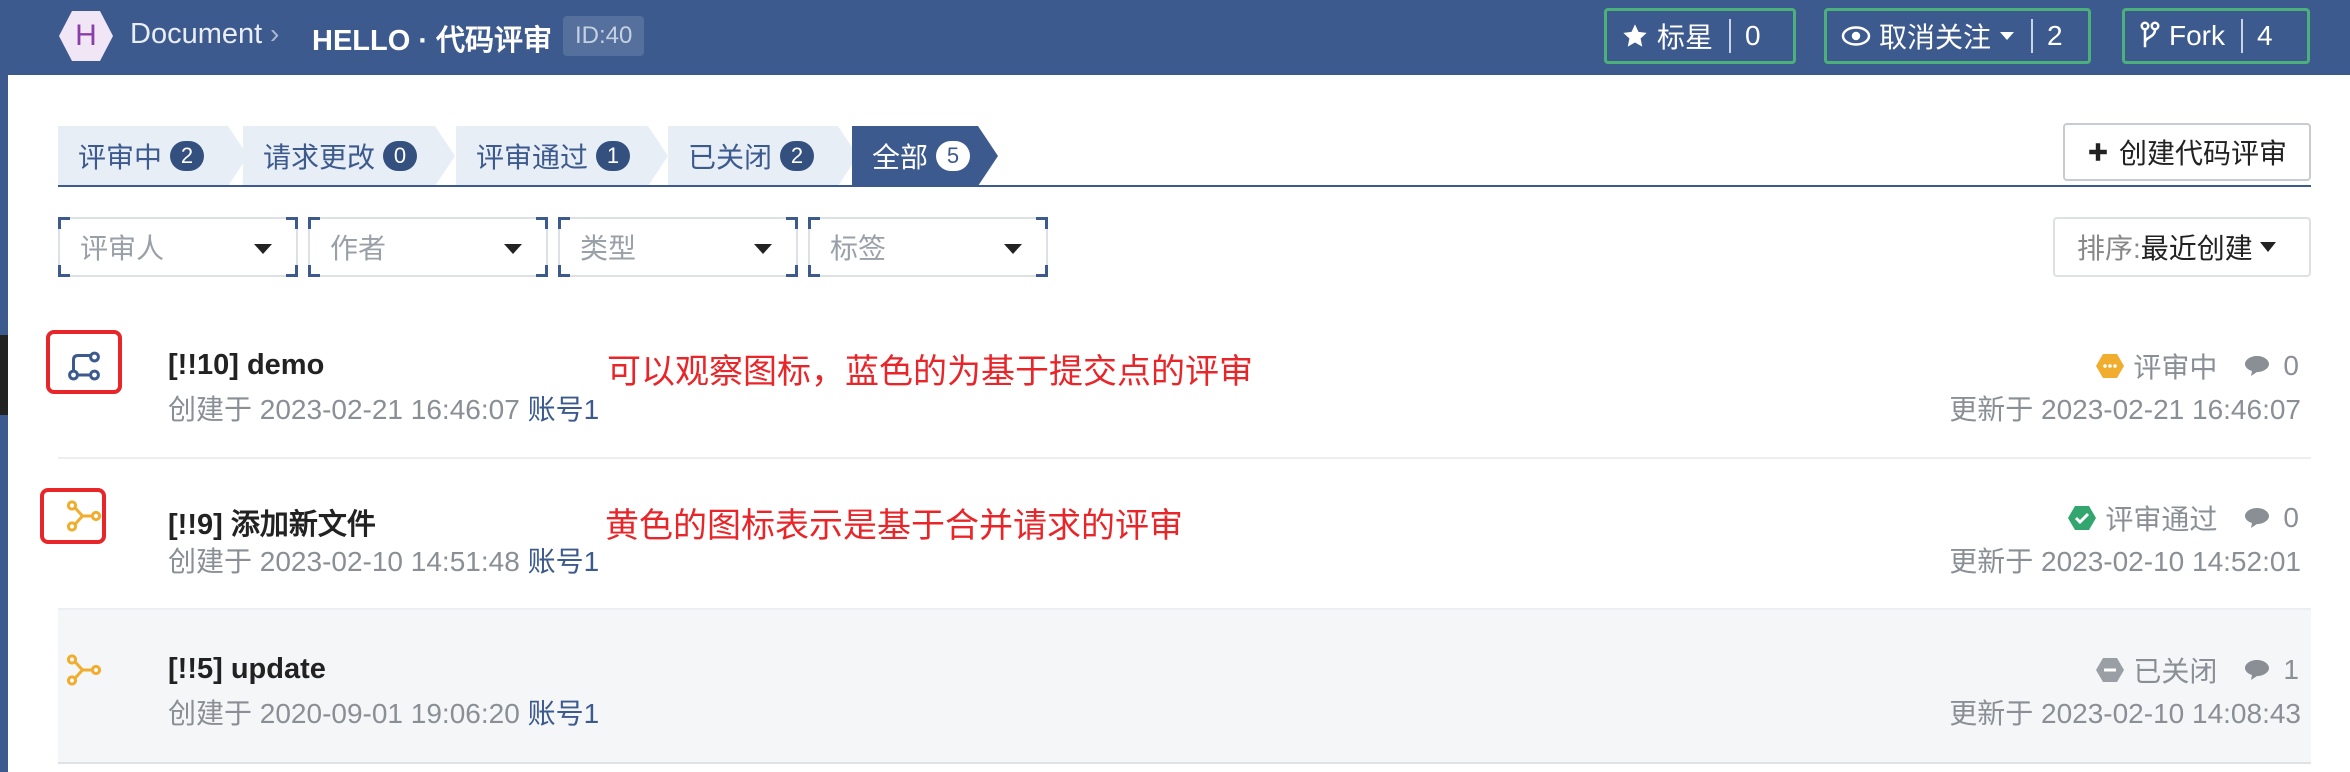 The width and height of the screenshot is (2350, 772). I want to click on tab-label: 请求更改, so click(319, 157).